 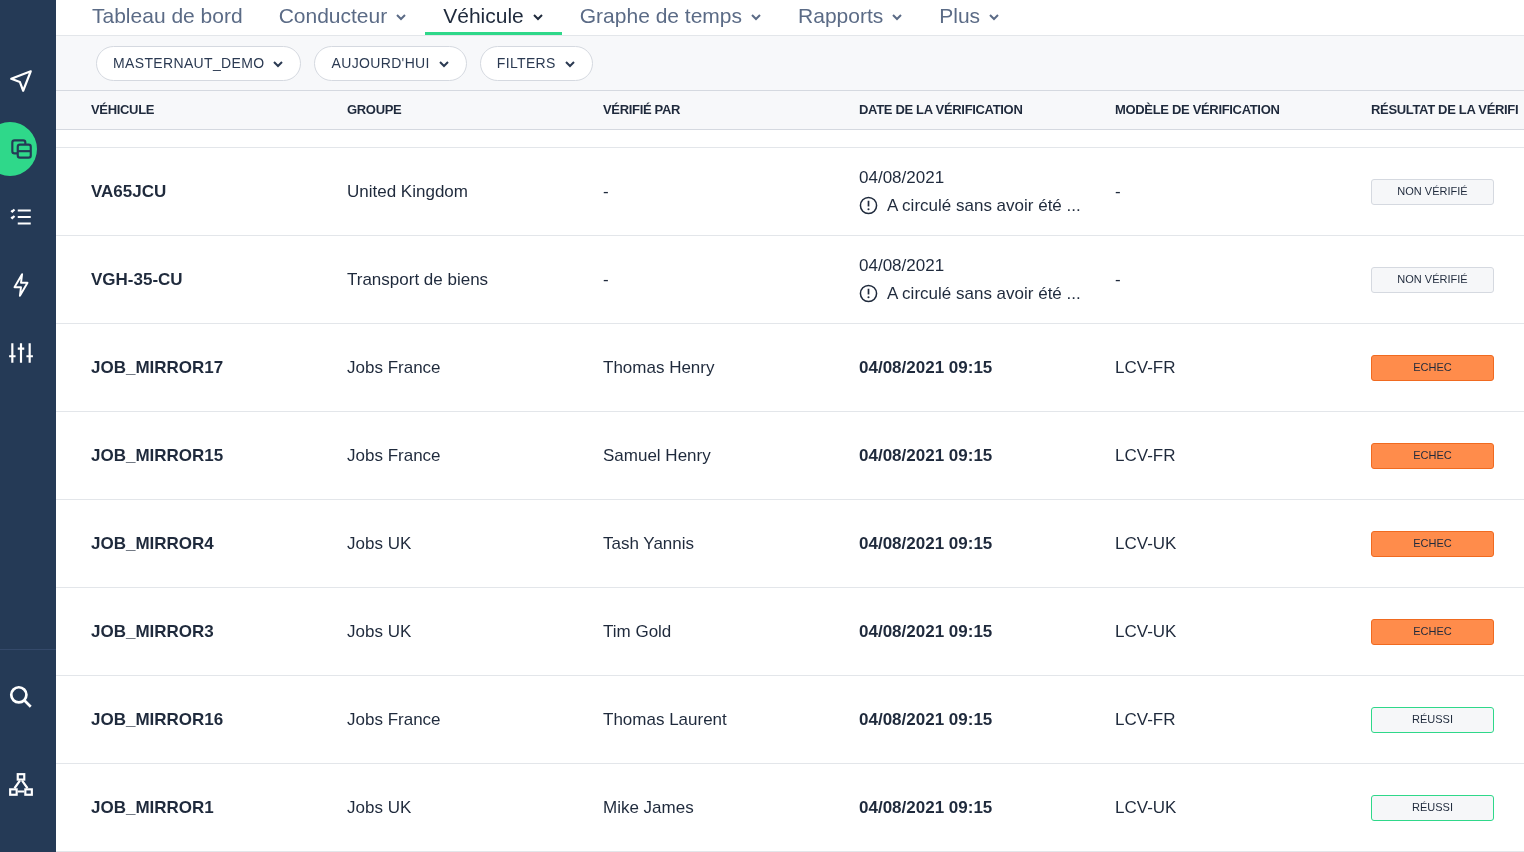 What do you see at coordinates (665, 719) in the screenshot?
I see `table-cell-text: Thomas Laurent` at bounding box center [665, 719].